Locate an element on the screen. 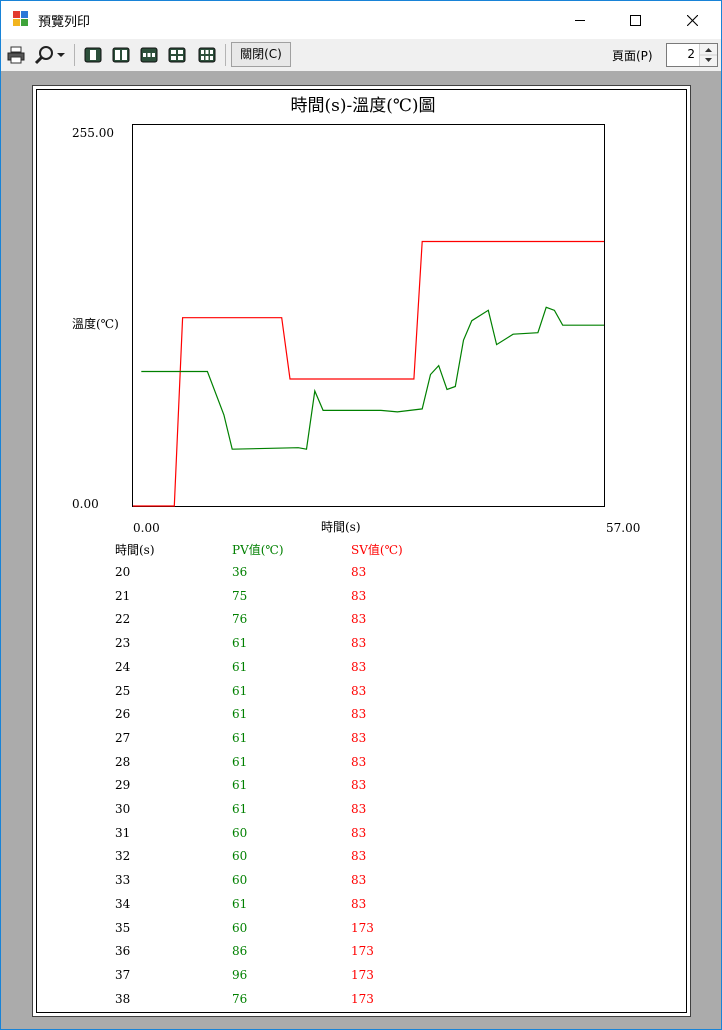 This screenshot has width=722, height=1030. one-page-button is located at coordinates (93, 55).